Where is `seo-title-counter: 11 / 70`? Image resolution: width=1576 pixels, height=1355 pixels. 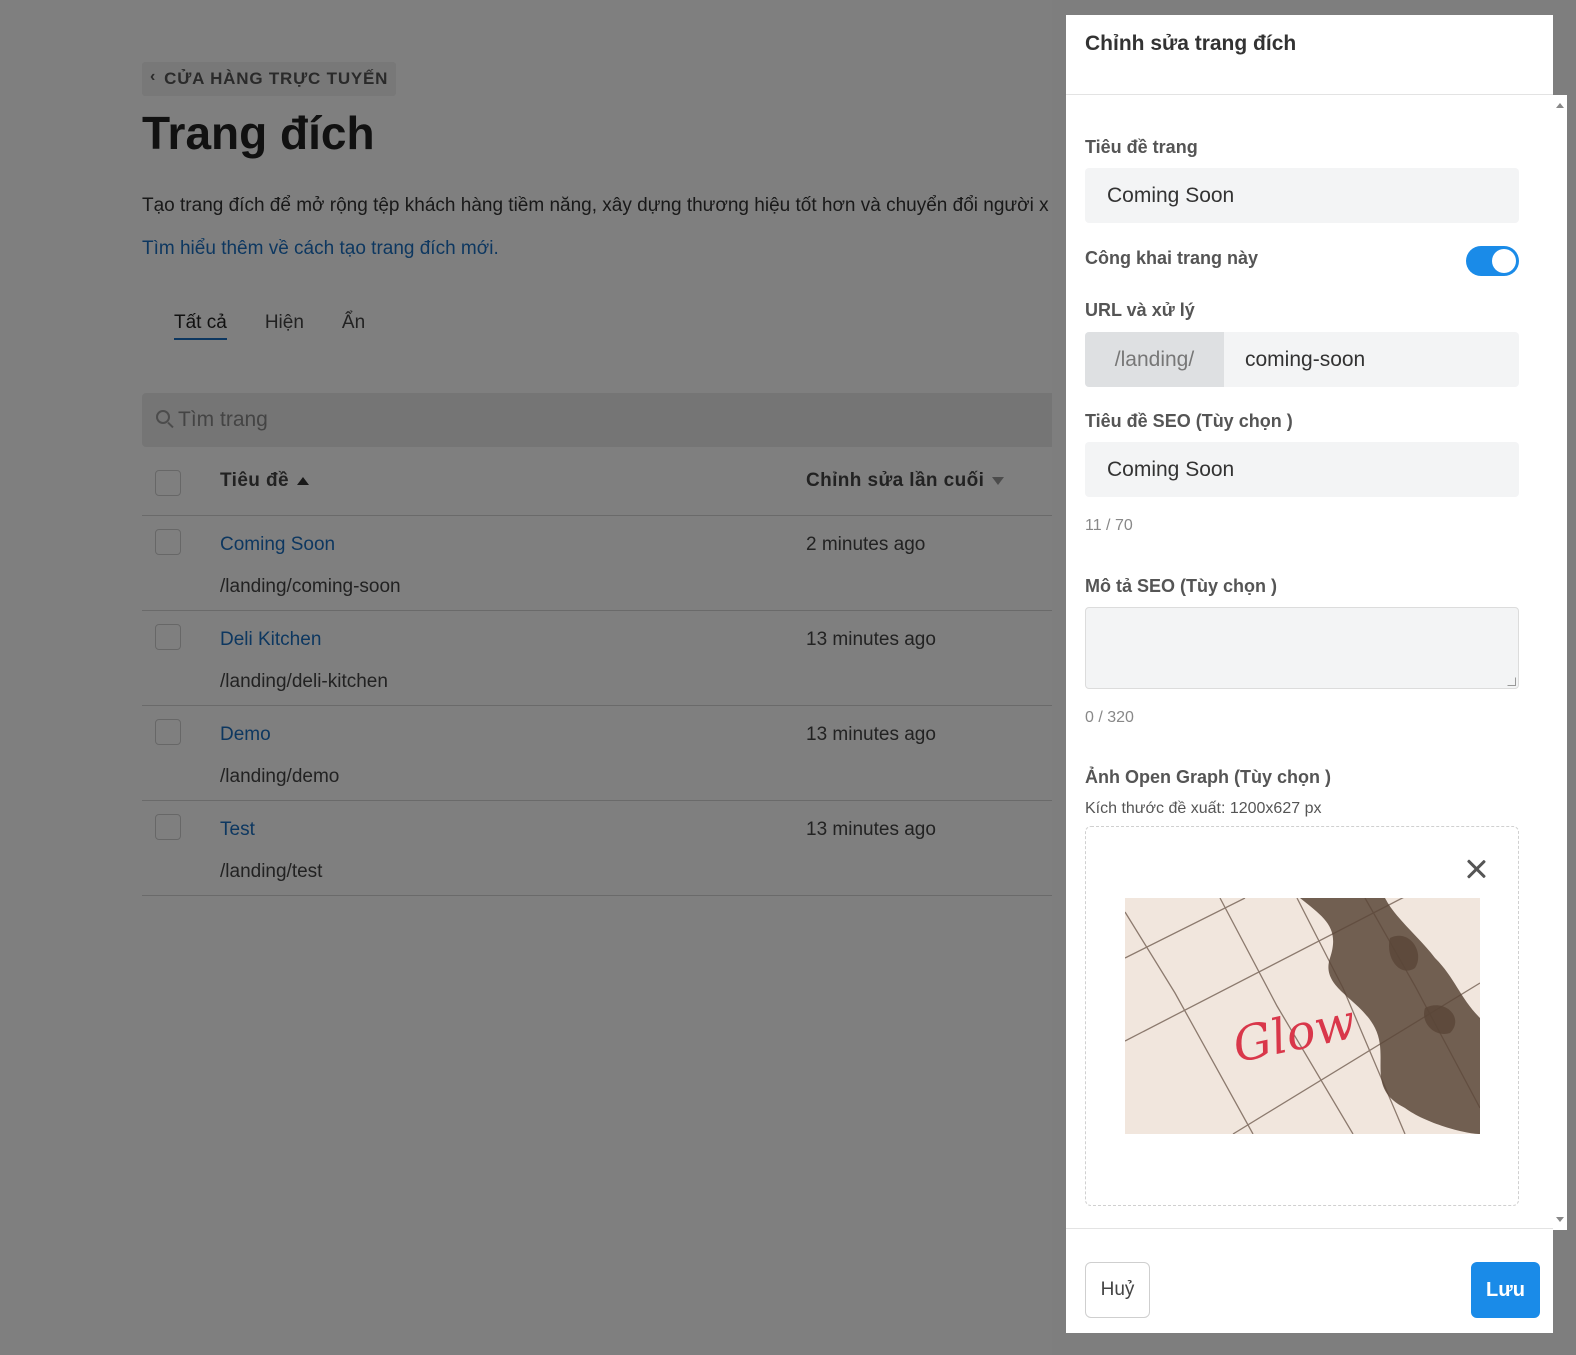 seo-title-counter: 11 / 70 is located at coordinates (1109, 525).